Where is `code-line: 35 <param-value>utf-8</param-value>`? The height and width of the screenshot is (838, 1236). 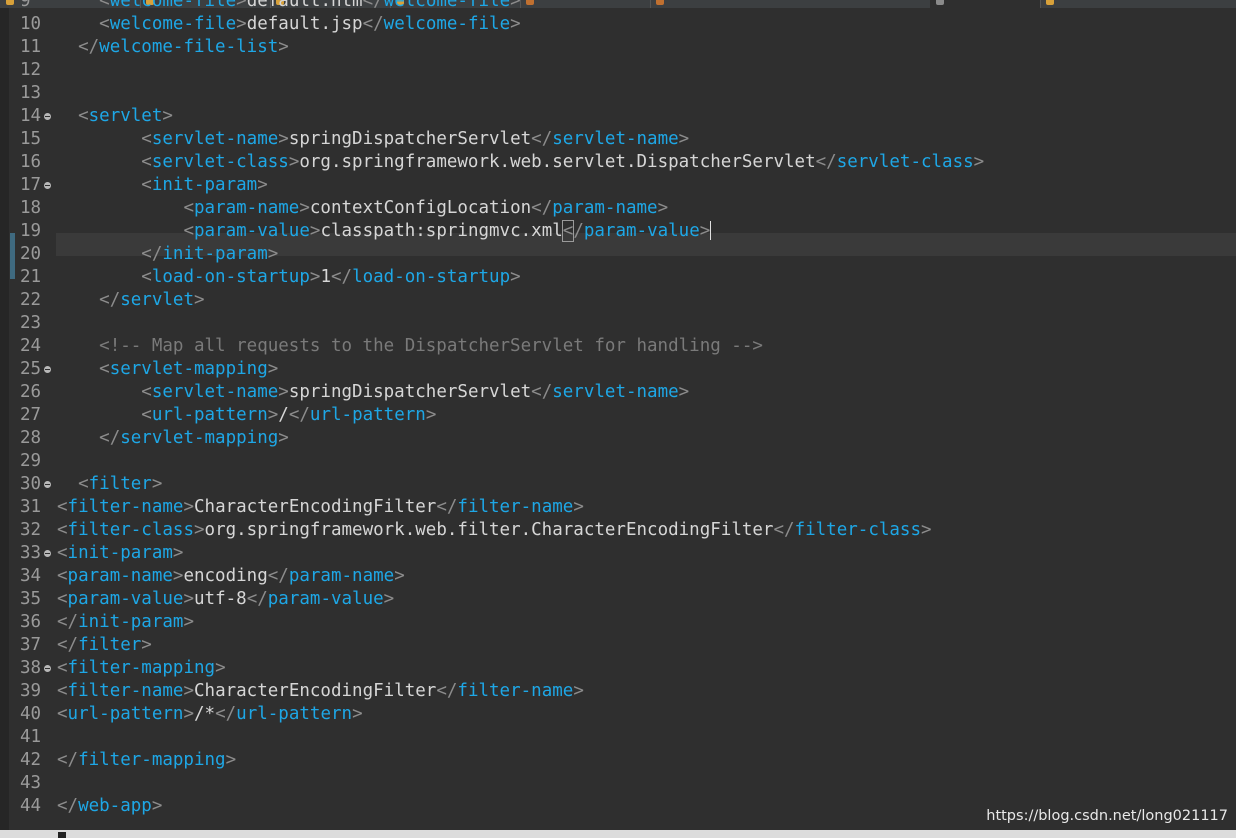 code-line: 35 <param-value>utf-8</param-value> is located at coordinates (618, 599).